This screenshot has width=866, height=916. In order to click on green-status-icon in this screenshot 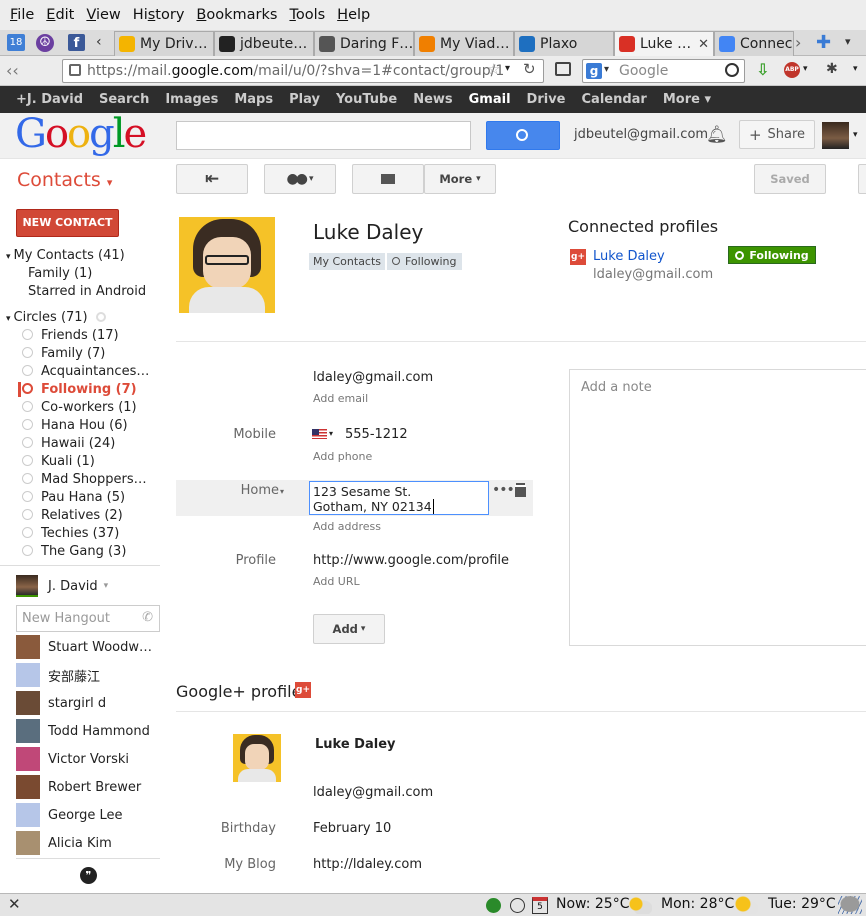, I will do `click(493, 905)`.